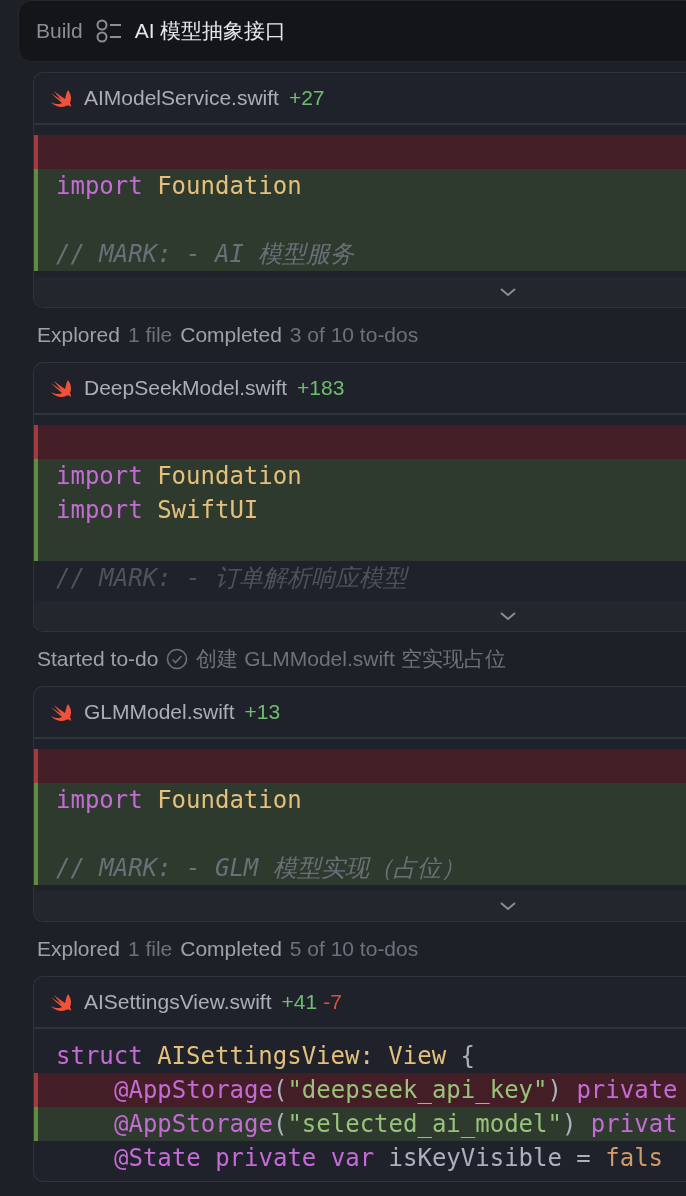 The height and width of the screenshot is (1196, 686). I want to click on list-icon, so click(108, 31).